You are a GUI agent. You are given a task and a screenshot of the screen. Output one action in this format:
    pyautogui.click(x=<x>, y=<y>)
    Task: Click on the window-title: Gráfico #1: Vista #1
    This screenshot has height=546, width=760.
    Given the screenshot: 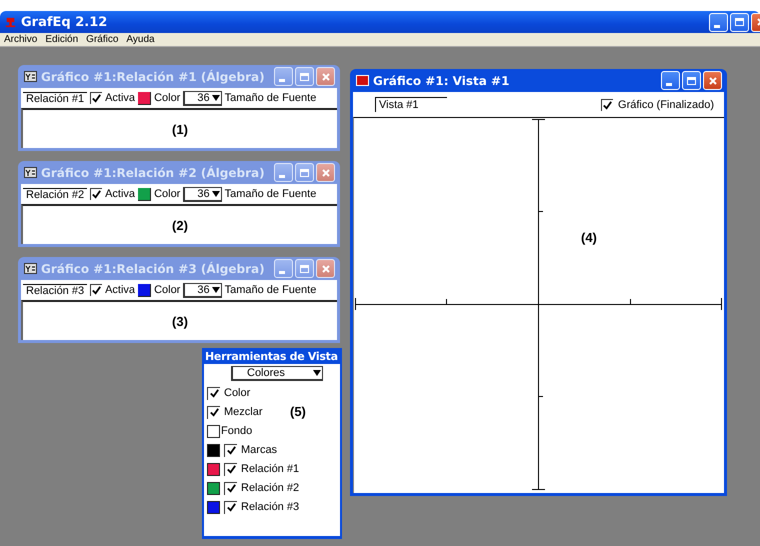 What is the action you would take?
    pyautogui.click(x=441, y=81)
    